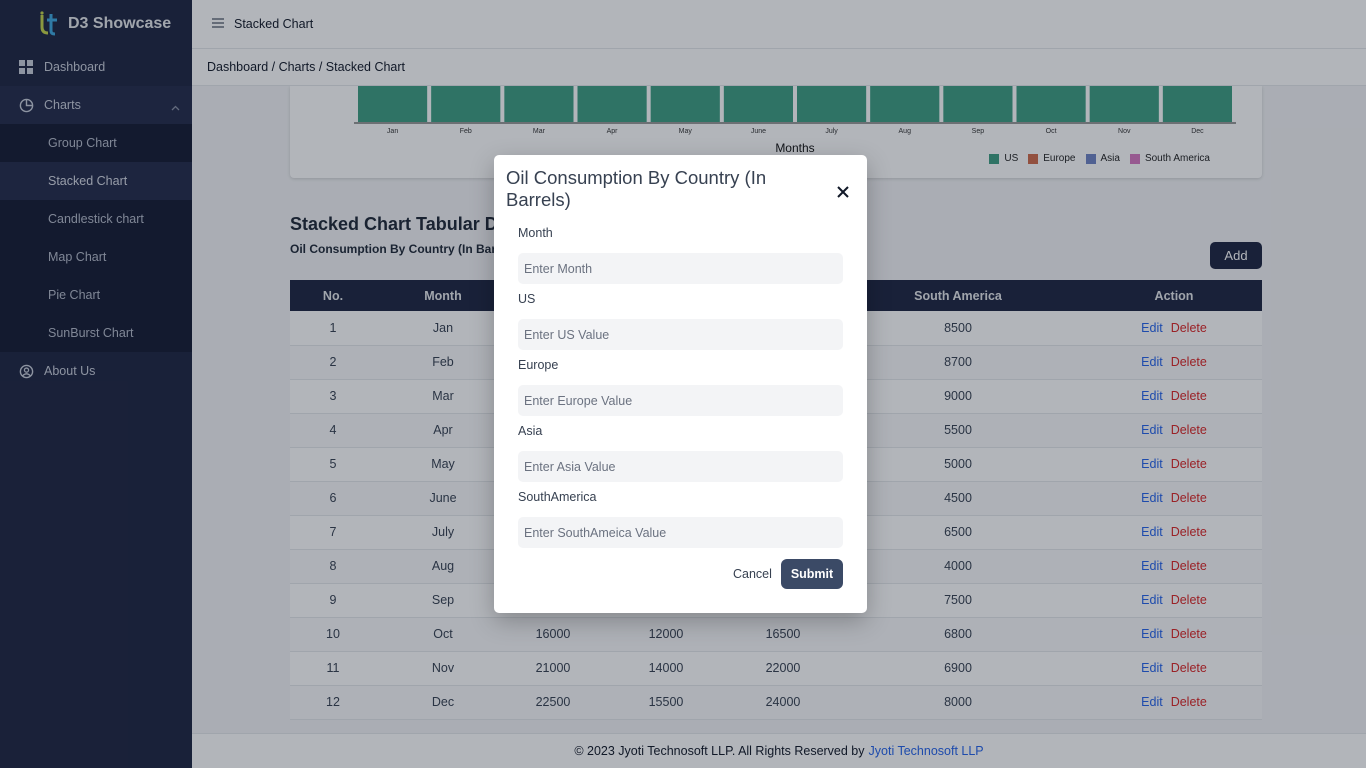 The width and height of the screenshot is (1366, 768). I want to click on month-label: Month, so click(535, 233).